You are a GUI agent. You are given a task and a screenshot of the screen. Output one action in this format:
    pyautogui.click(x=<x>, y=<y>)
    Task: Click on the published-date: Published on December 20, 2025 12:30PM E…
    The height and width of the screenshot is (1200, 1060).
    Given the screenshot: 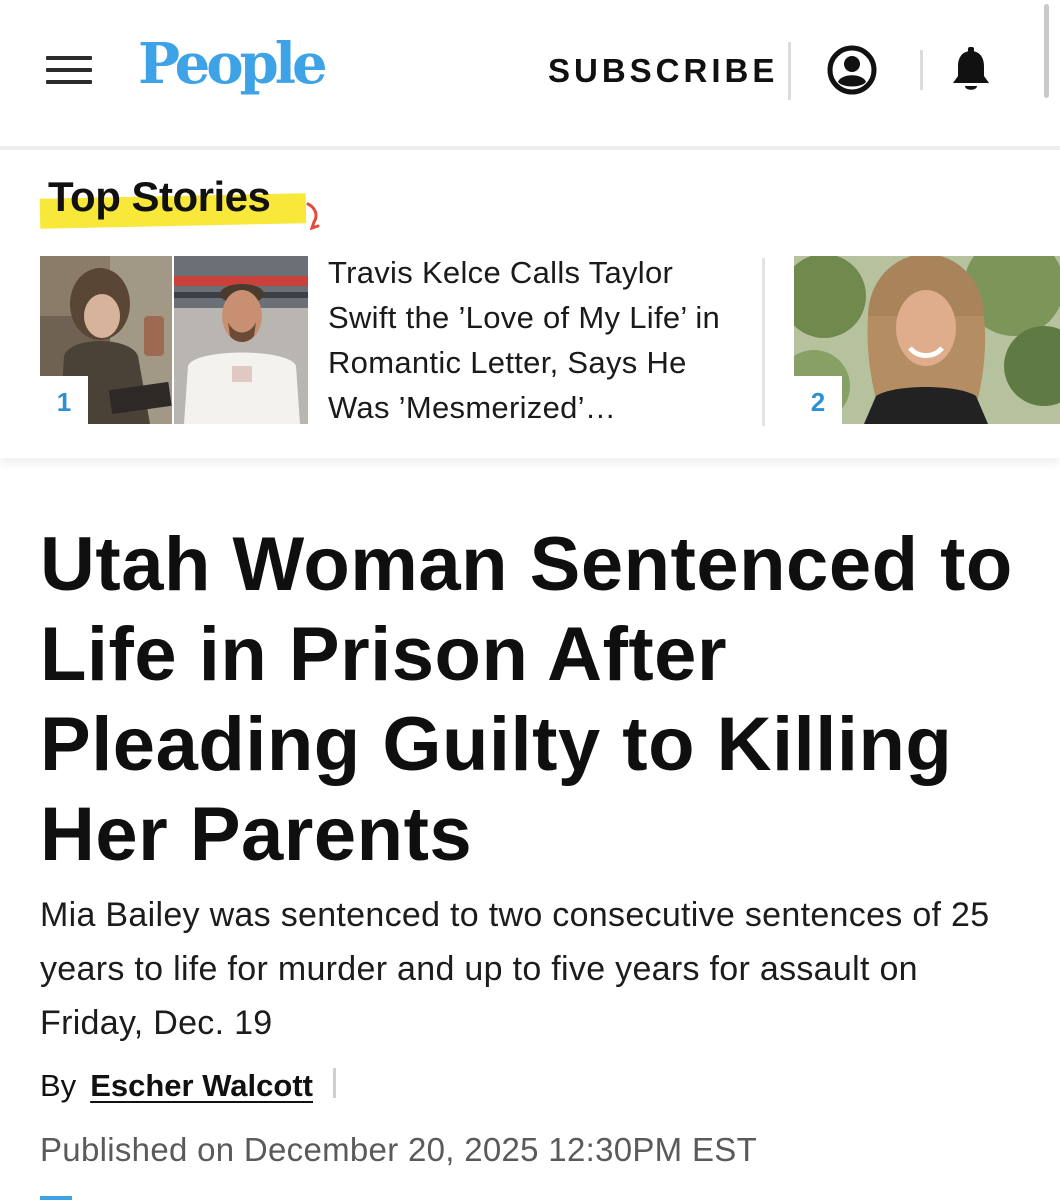 What is the action you would take?
    pyautogui.click(x=399, y=1149)
    